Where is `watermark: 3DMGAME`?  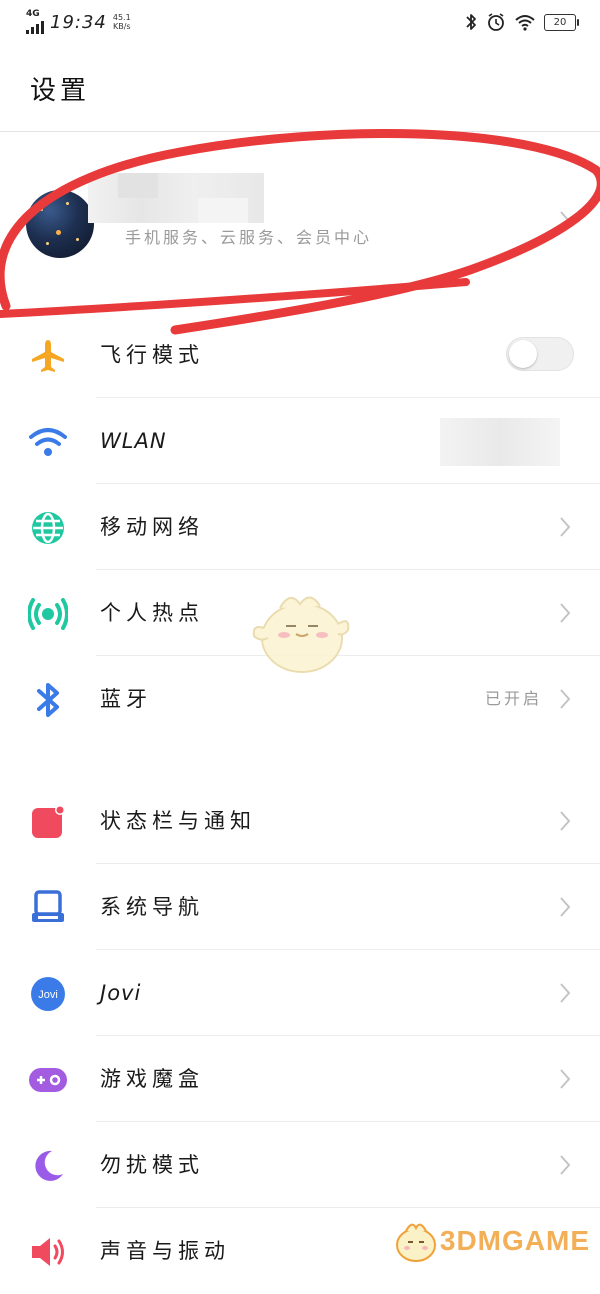
watermark: 3DMGAME is located at coordinates (491, 1241).